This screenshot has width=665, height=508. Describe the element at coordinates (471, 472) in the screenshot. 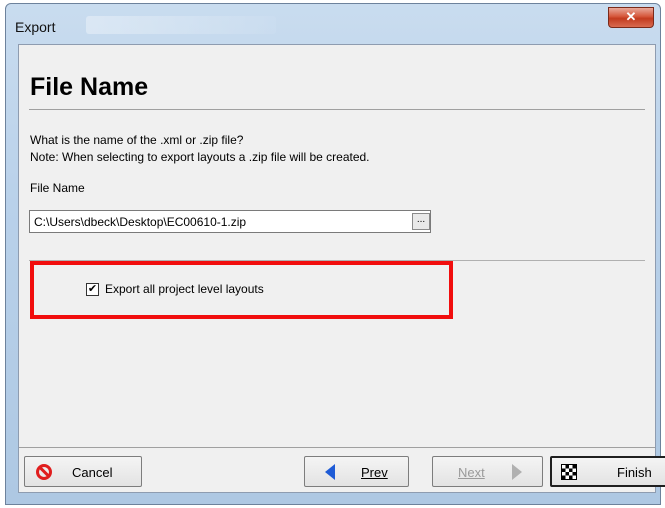

I see `next-button-label: Next` at that location.